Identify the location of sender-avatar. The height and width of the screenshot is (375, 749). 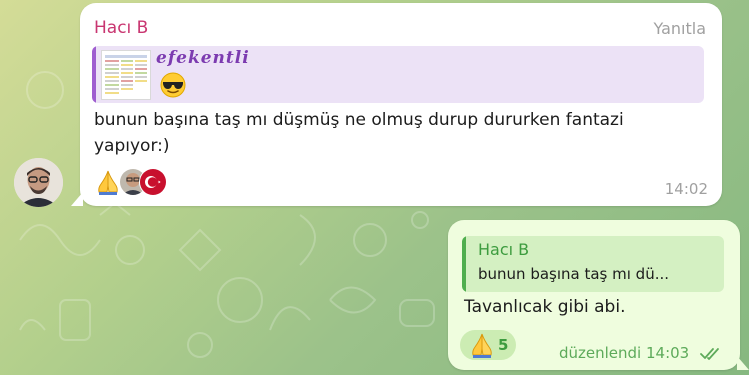
(38, 182).